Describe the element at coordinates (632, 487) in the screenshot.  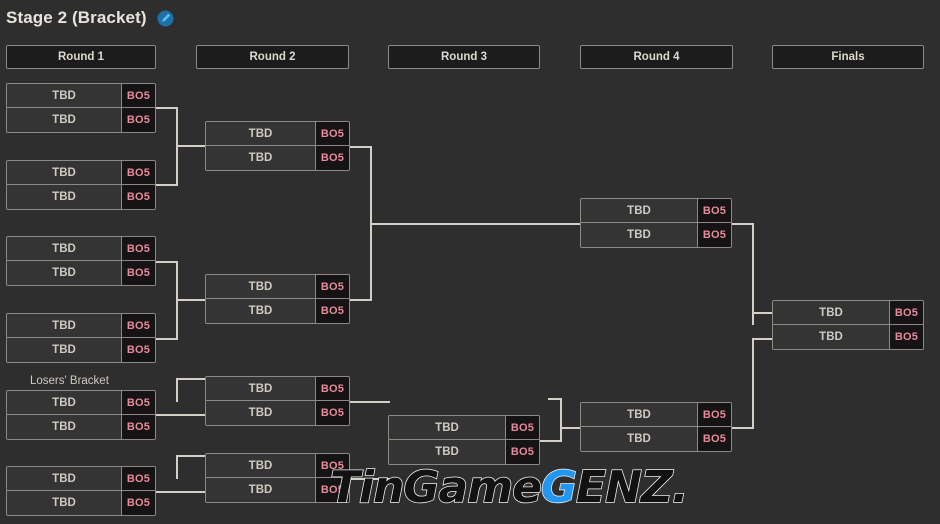
I see `watermark-part-3: ENZ.` at that location.